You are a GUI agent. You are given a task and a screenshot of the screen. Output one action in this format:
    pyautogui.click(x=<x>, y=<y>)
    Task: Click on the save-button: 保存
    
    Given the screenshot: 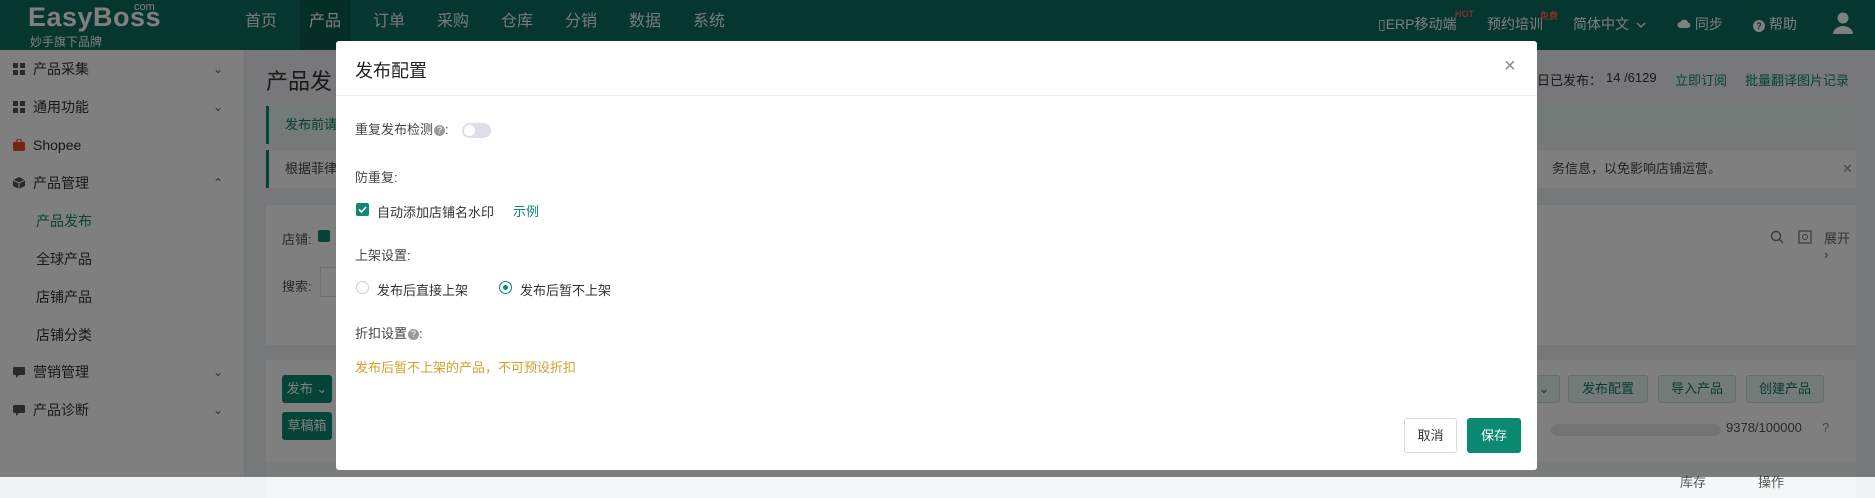 What is the action you would take?
    pyautogui.click(x=1494, y=435)
    